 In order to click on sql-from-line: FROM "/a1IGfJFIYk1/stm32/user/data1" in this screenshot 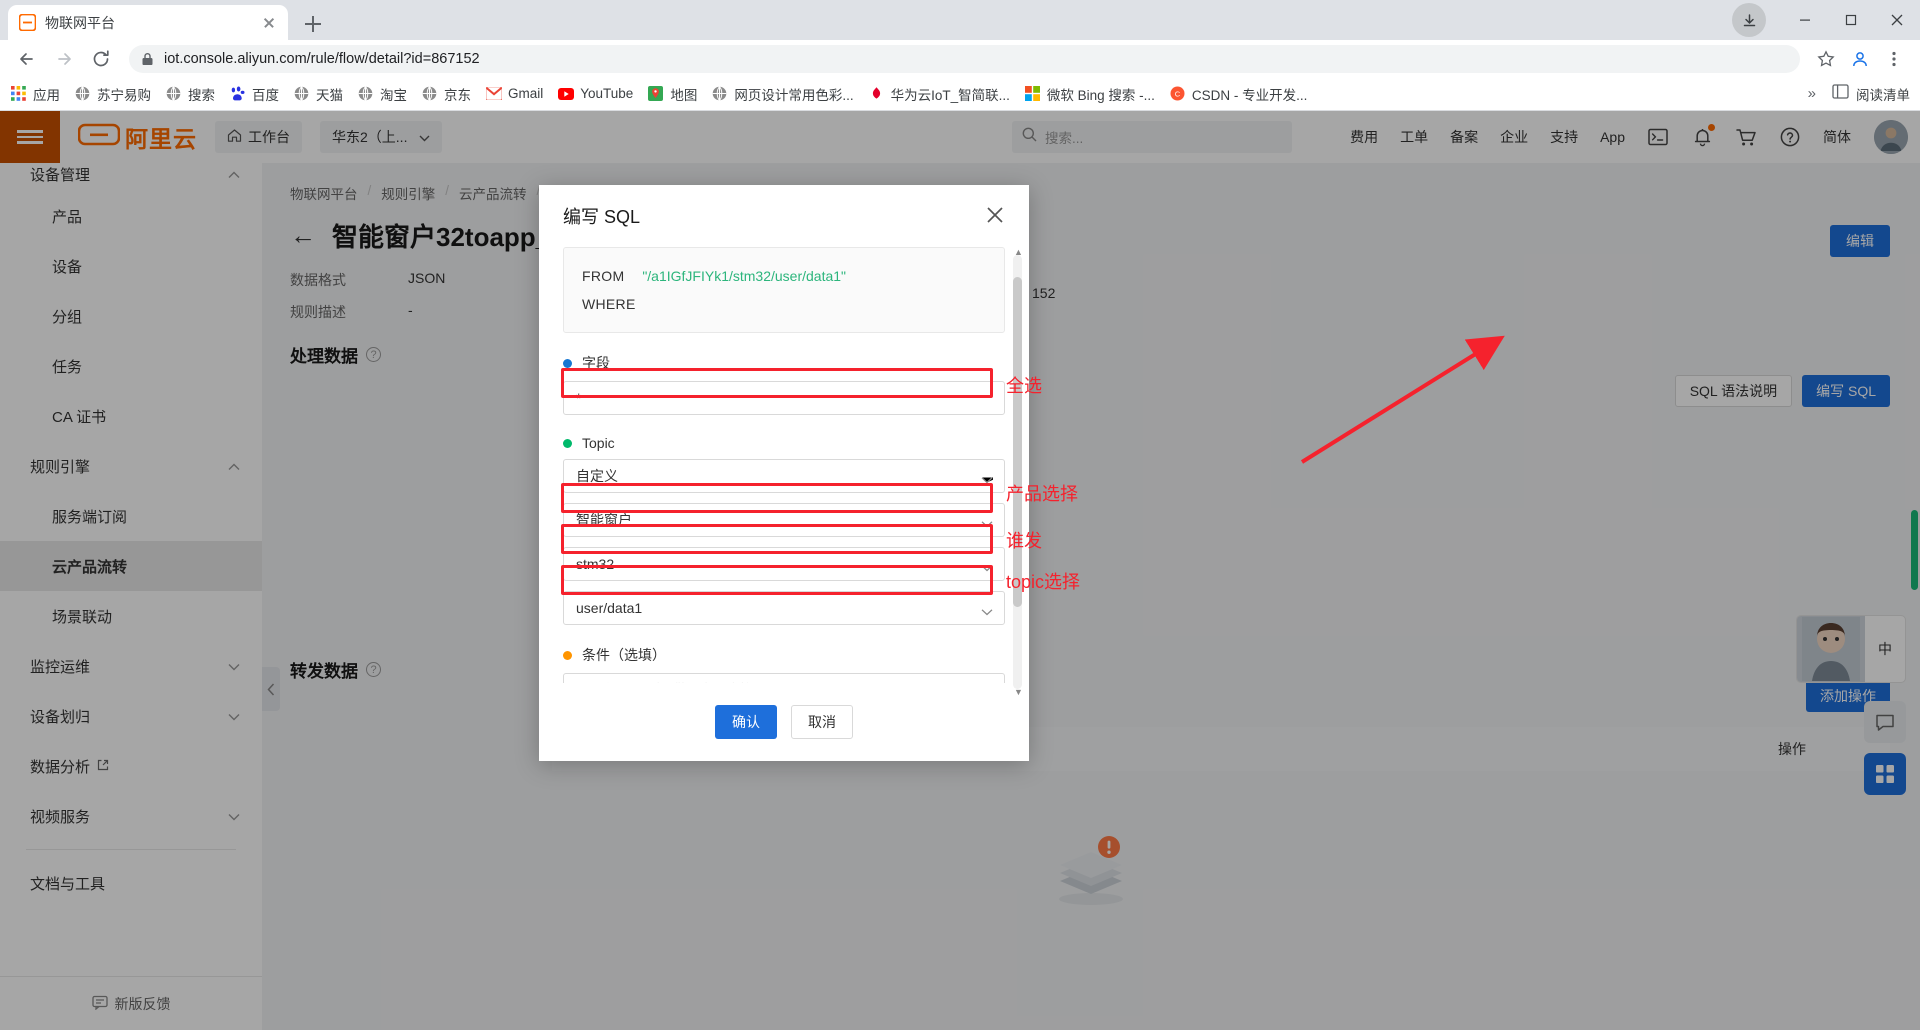, I will do `click(784, 276)`.